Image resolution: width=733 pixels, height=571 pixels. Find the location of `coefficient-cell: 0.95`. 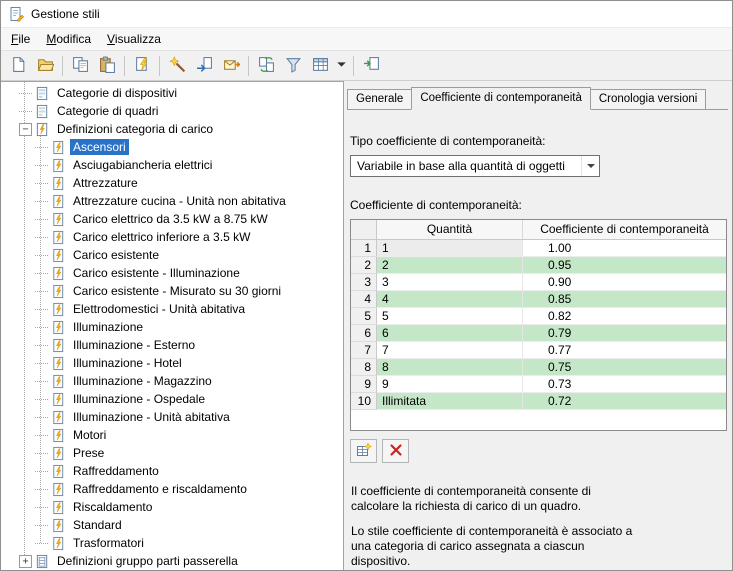

coefficient-cell: 0.95 is located at coordinates (624, 265).